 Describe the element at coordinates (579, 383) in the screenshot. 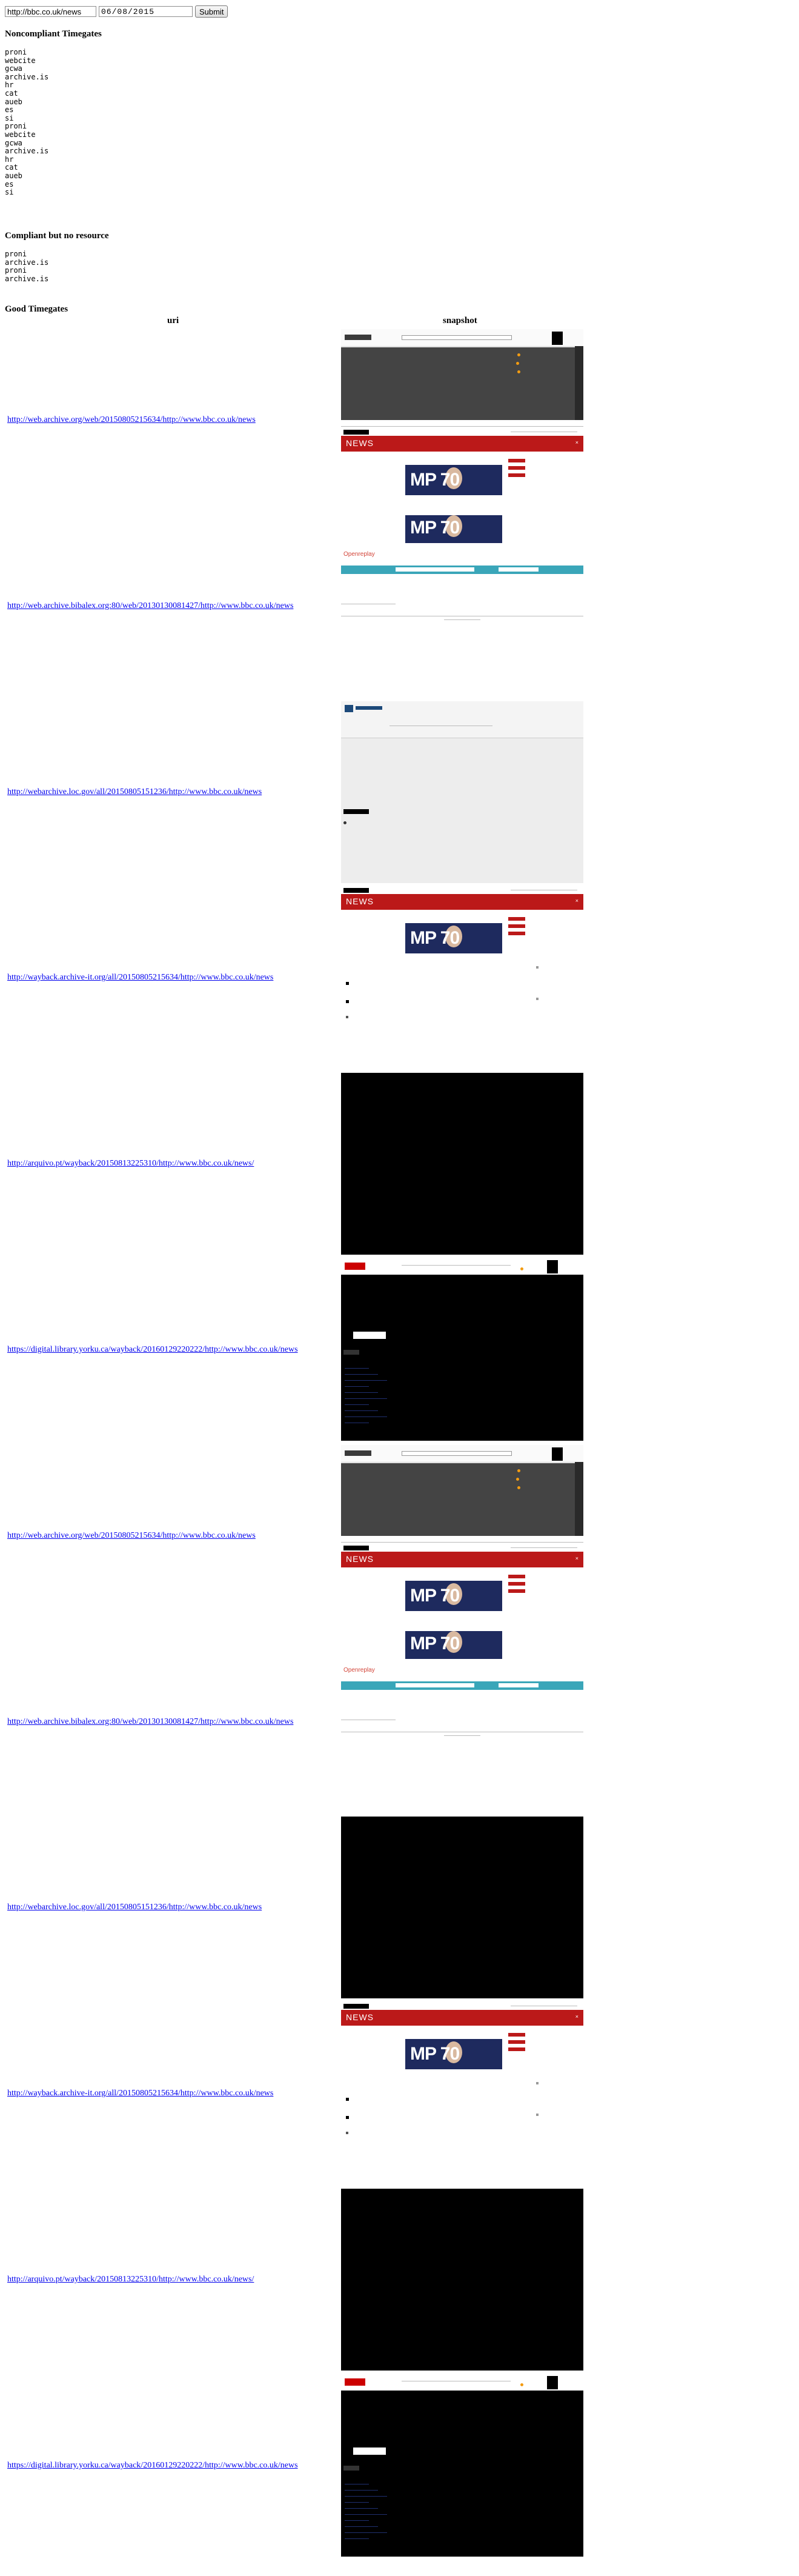

I see `sidebar` at that location.